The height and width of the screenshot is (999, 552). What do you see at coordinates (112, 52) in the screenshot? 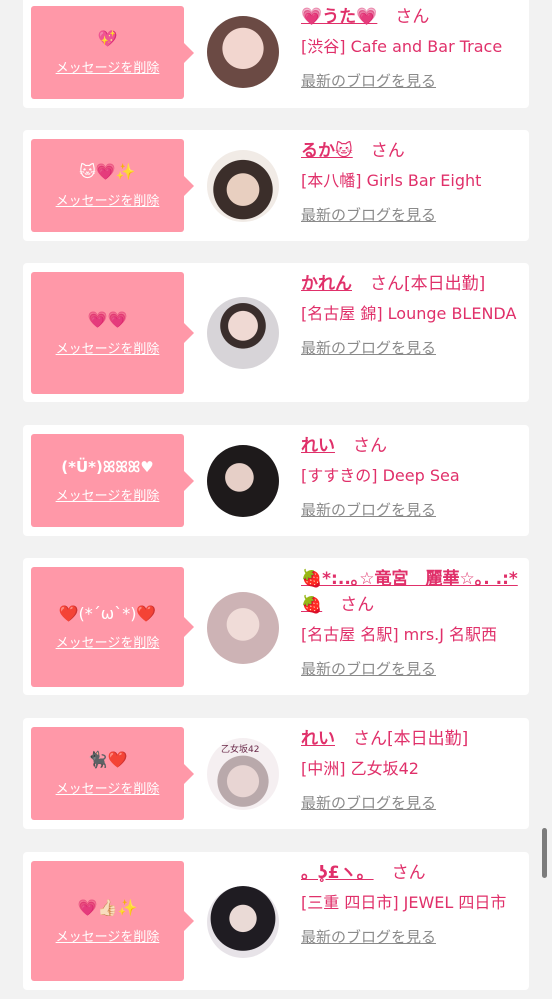
I see `message-bubble: 💖 メッセージを削除` at bounding box center [112, 52].